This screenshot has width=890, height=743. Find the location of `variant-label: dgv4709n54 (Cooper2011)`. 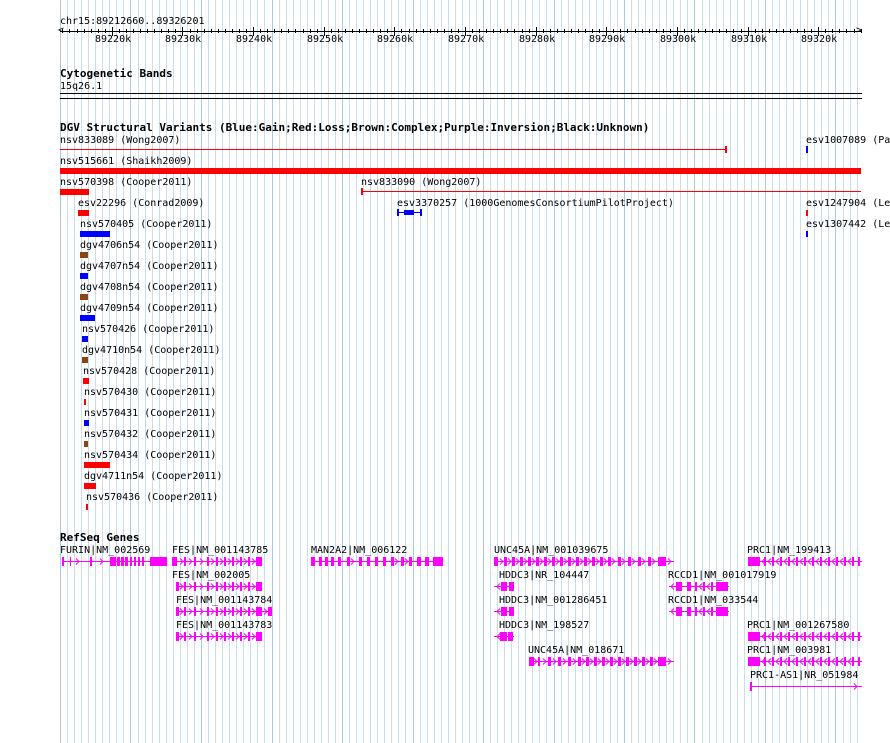

variant-label: dgv4709n54 (Cooper2011) is located at coordinates (149, 308).